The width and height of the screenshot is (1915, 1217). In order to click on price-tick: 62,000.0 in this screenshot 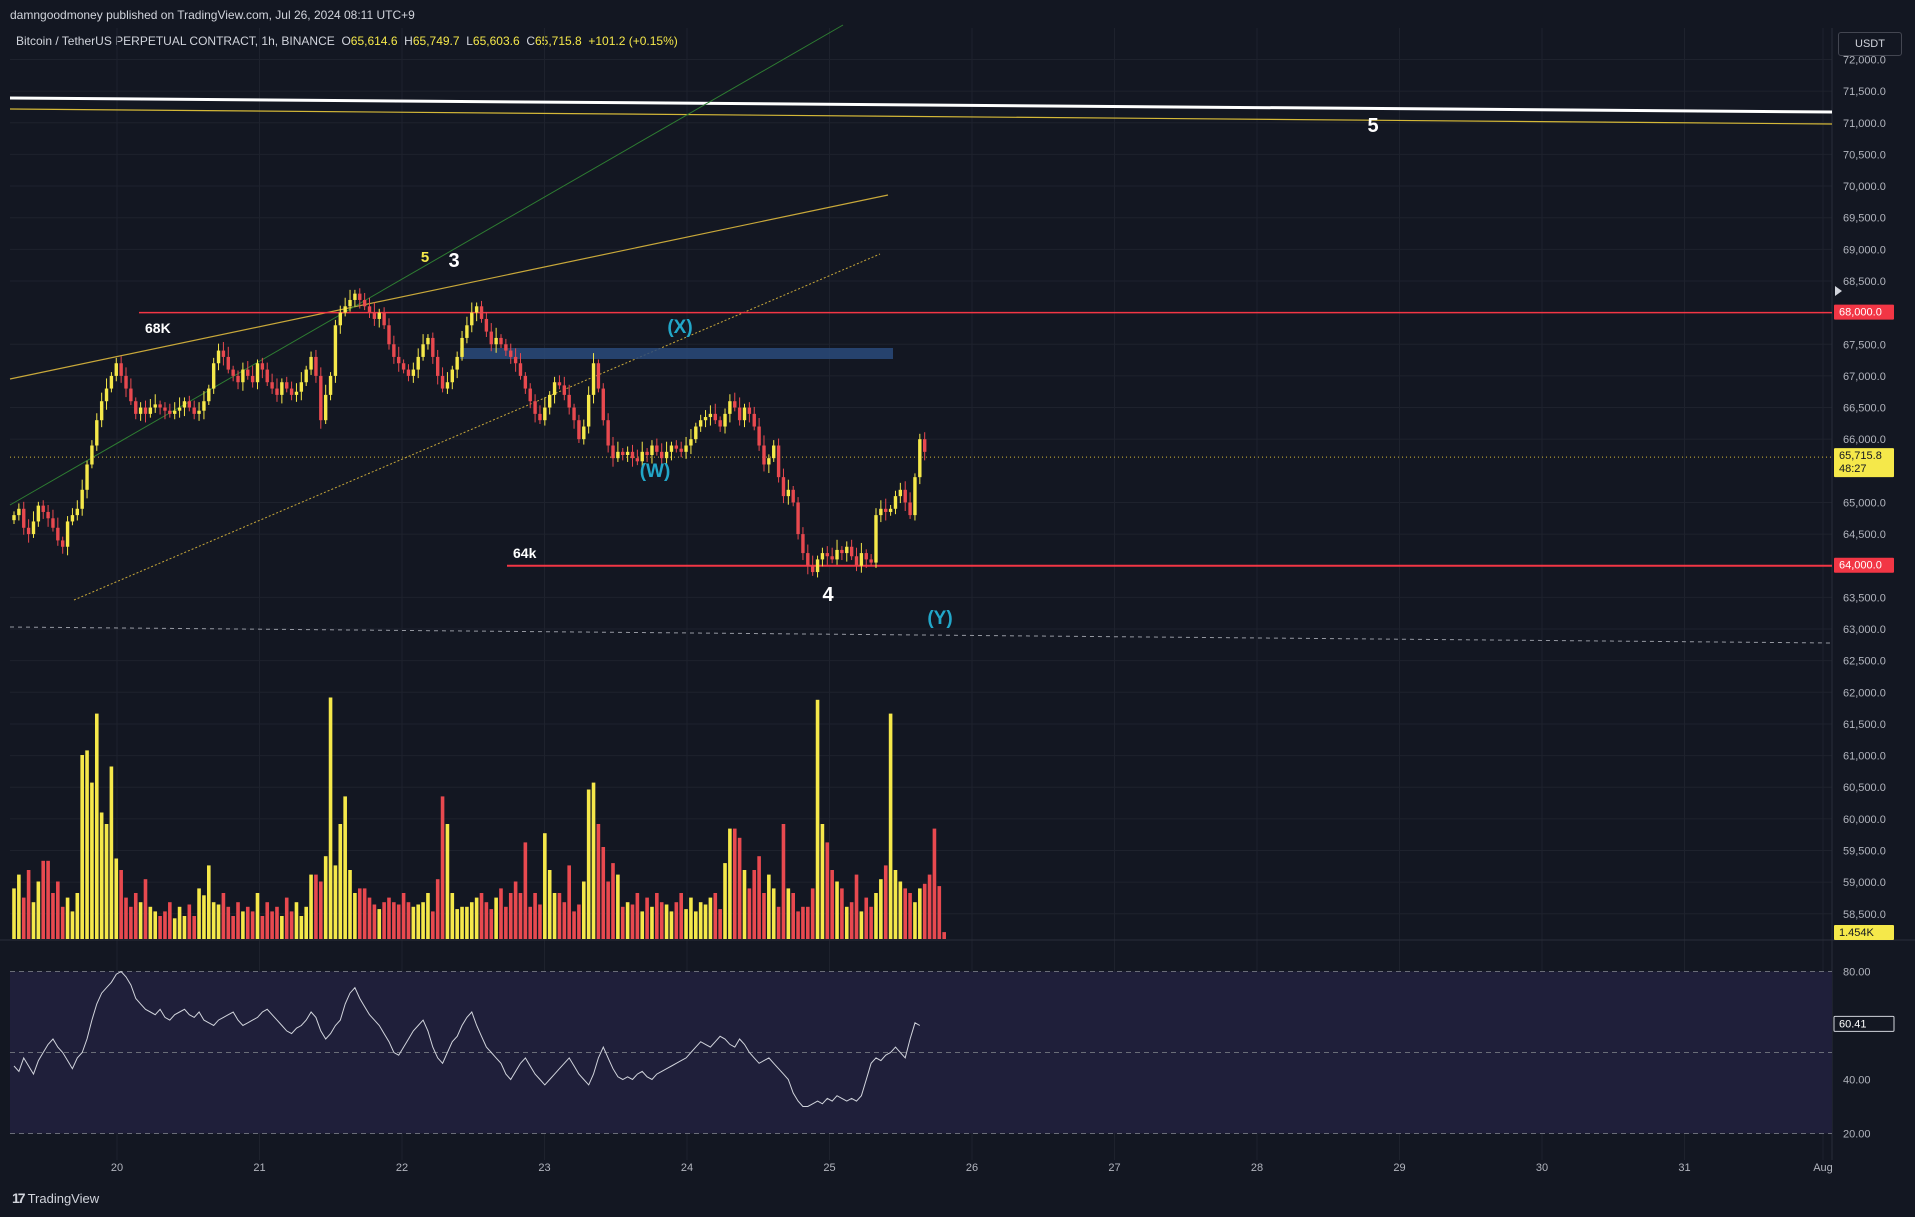, I will do `click(1864, 693)`.